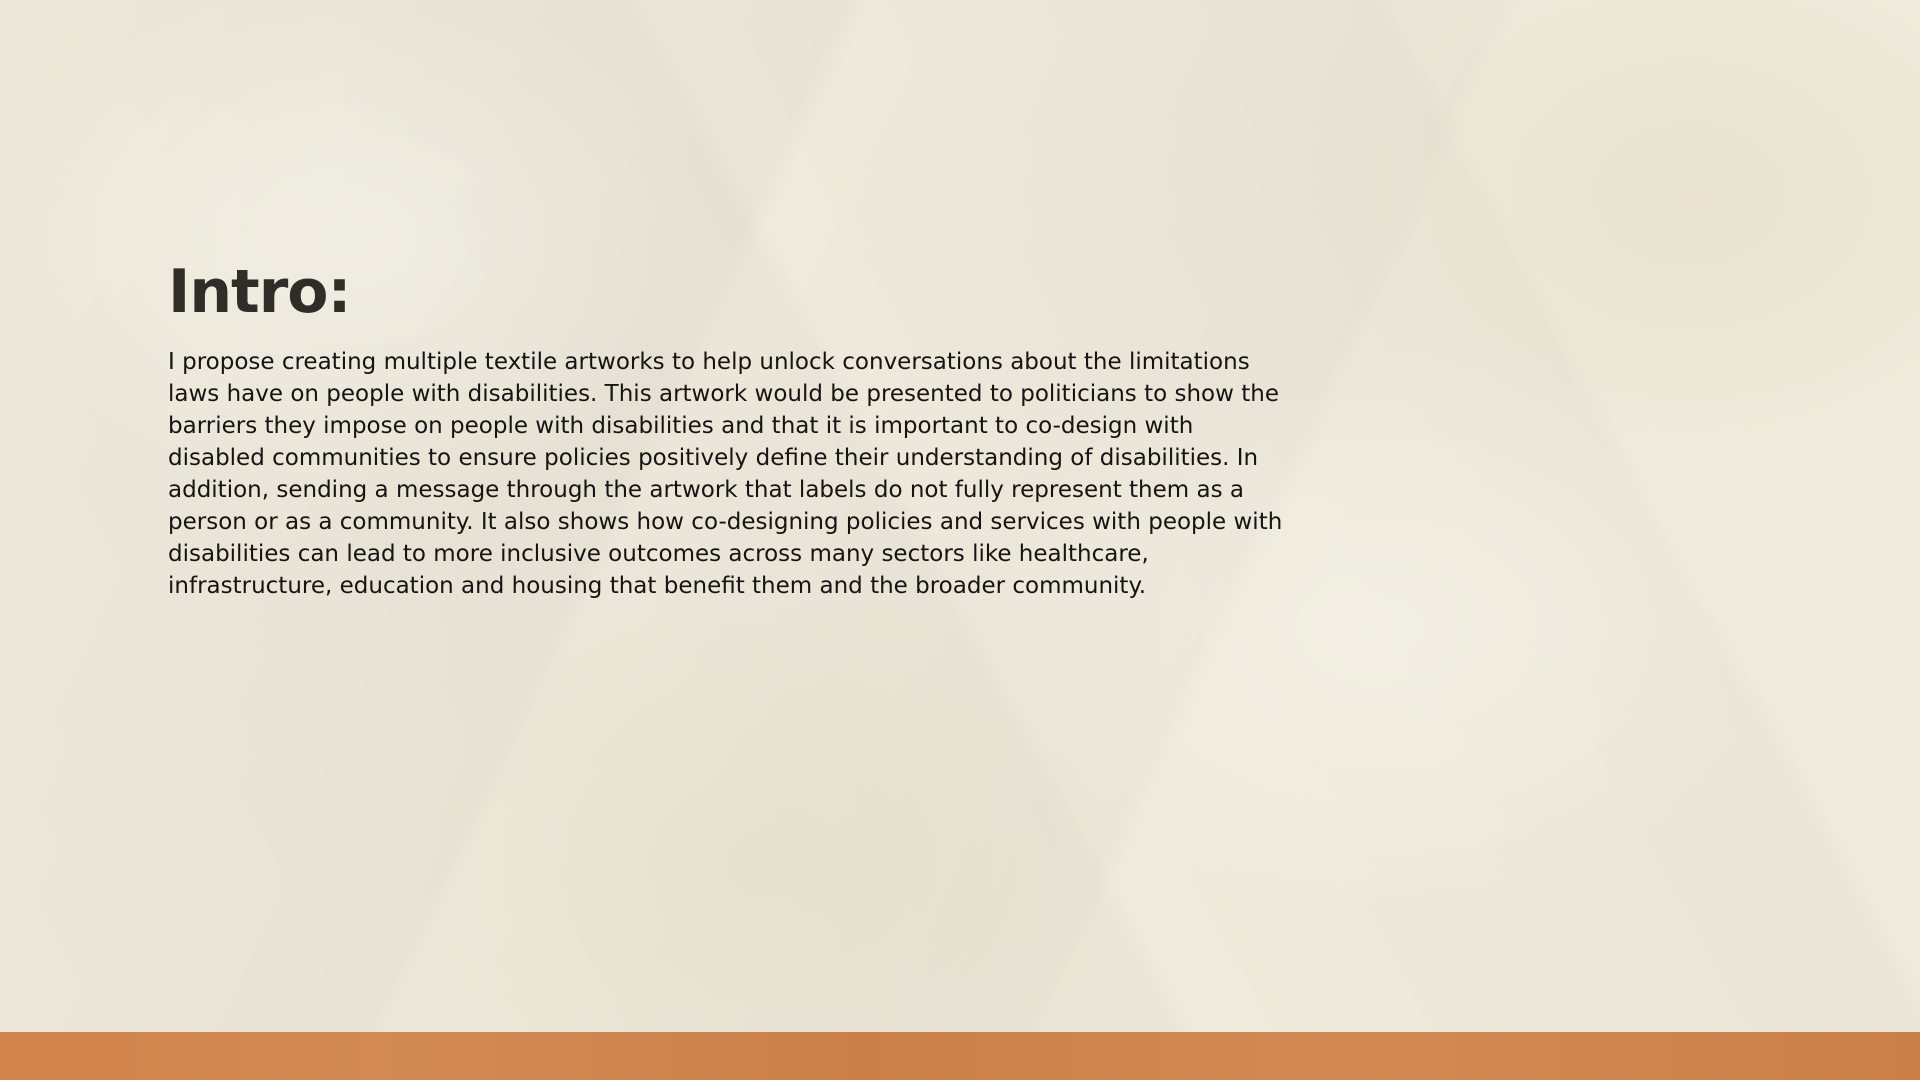 This screenshot has width=1920, height=1080. What do you see at coordinates (960, 1056) in the screenshot?
I see `footer-bar` at bounding box center [960, 1056].